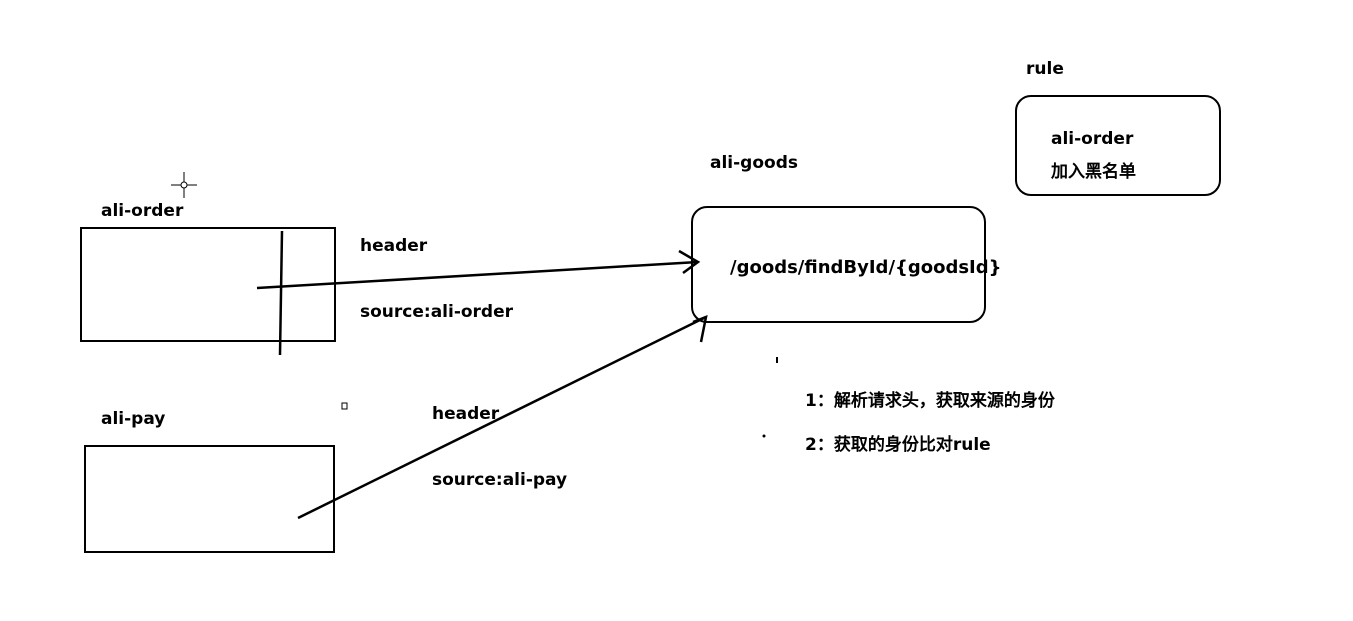 This screenshot has height=621, width=1353. What do you see at coordinates (184, 185) in the screenshot?
I see `crosshair-cursor-icon` at bounding box center [184, 185].